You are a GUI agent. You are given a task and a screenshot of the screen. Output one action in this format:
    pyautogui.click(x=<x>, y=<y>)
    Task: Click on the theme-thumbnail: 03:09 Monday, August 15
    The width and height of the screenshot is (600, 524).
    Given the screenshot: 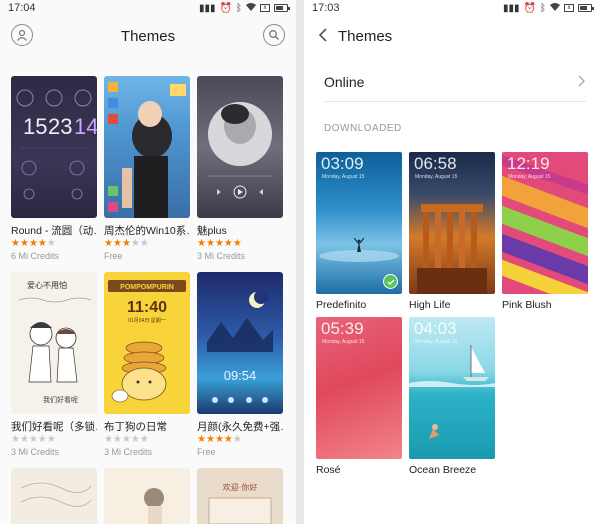 What is the action you would take?
    pyautogui.click(x=359, y=223)
    